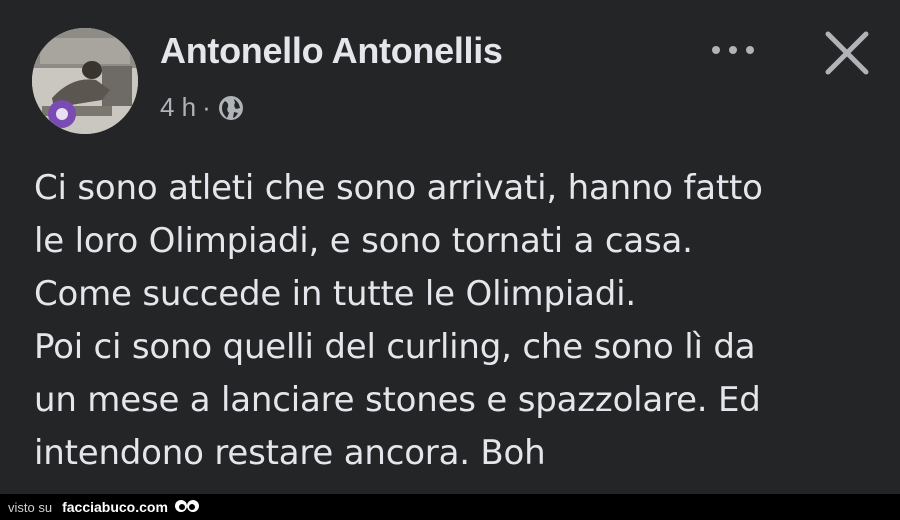  I want to click on eyes-logo-icon, so click(186, 506).